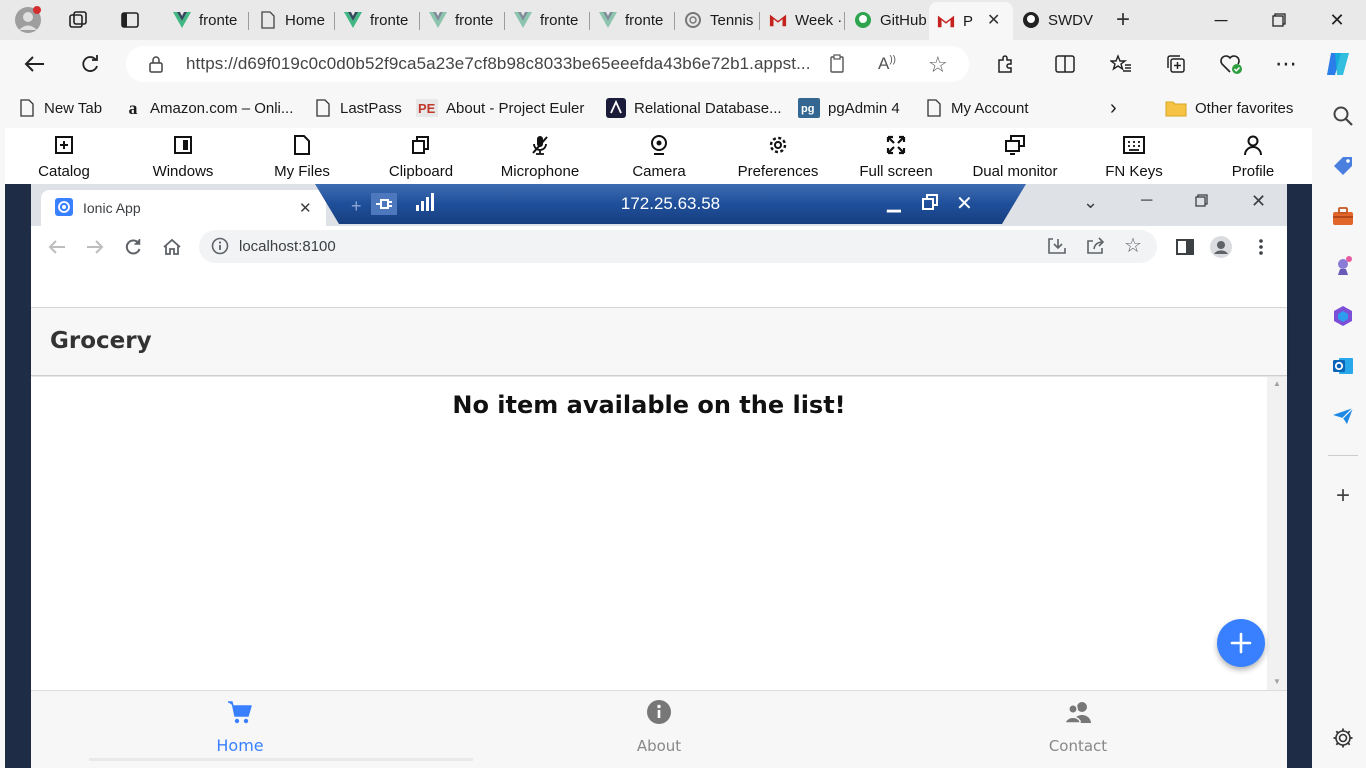  I want to click on reload-icon, so click(133, 247).